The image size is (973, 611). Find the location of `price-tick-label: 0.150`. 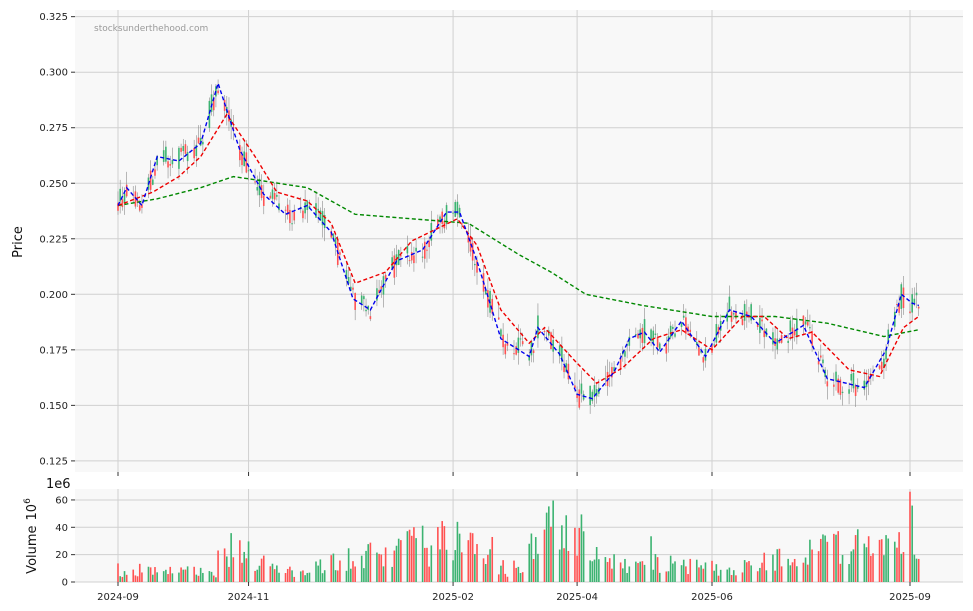

price-tick-label: 0.150 is located at coordinates (53, 406).